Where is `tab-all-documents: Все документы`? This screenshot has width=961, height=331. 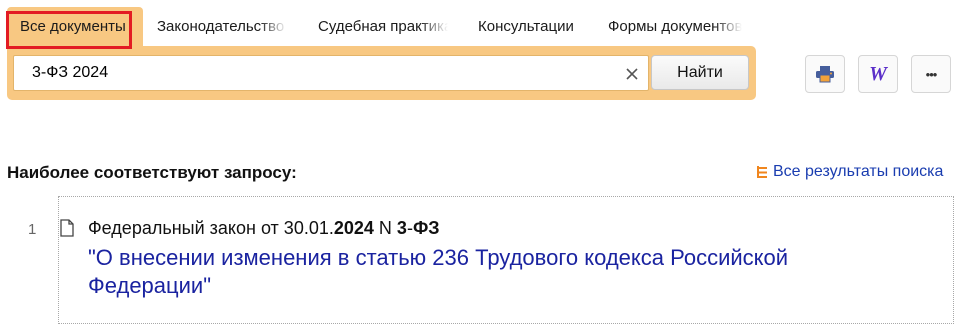 tab-all-documents: Все документы is located at coordinates (75, 26).